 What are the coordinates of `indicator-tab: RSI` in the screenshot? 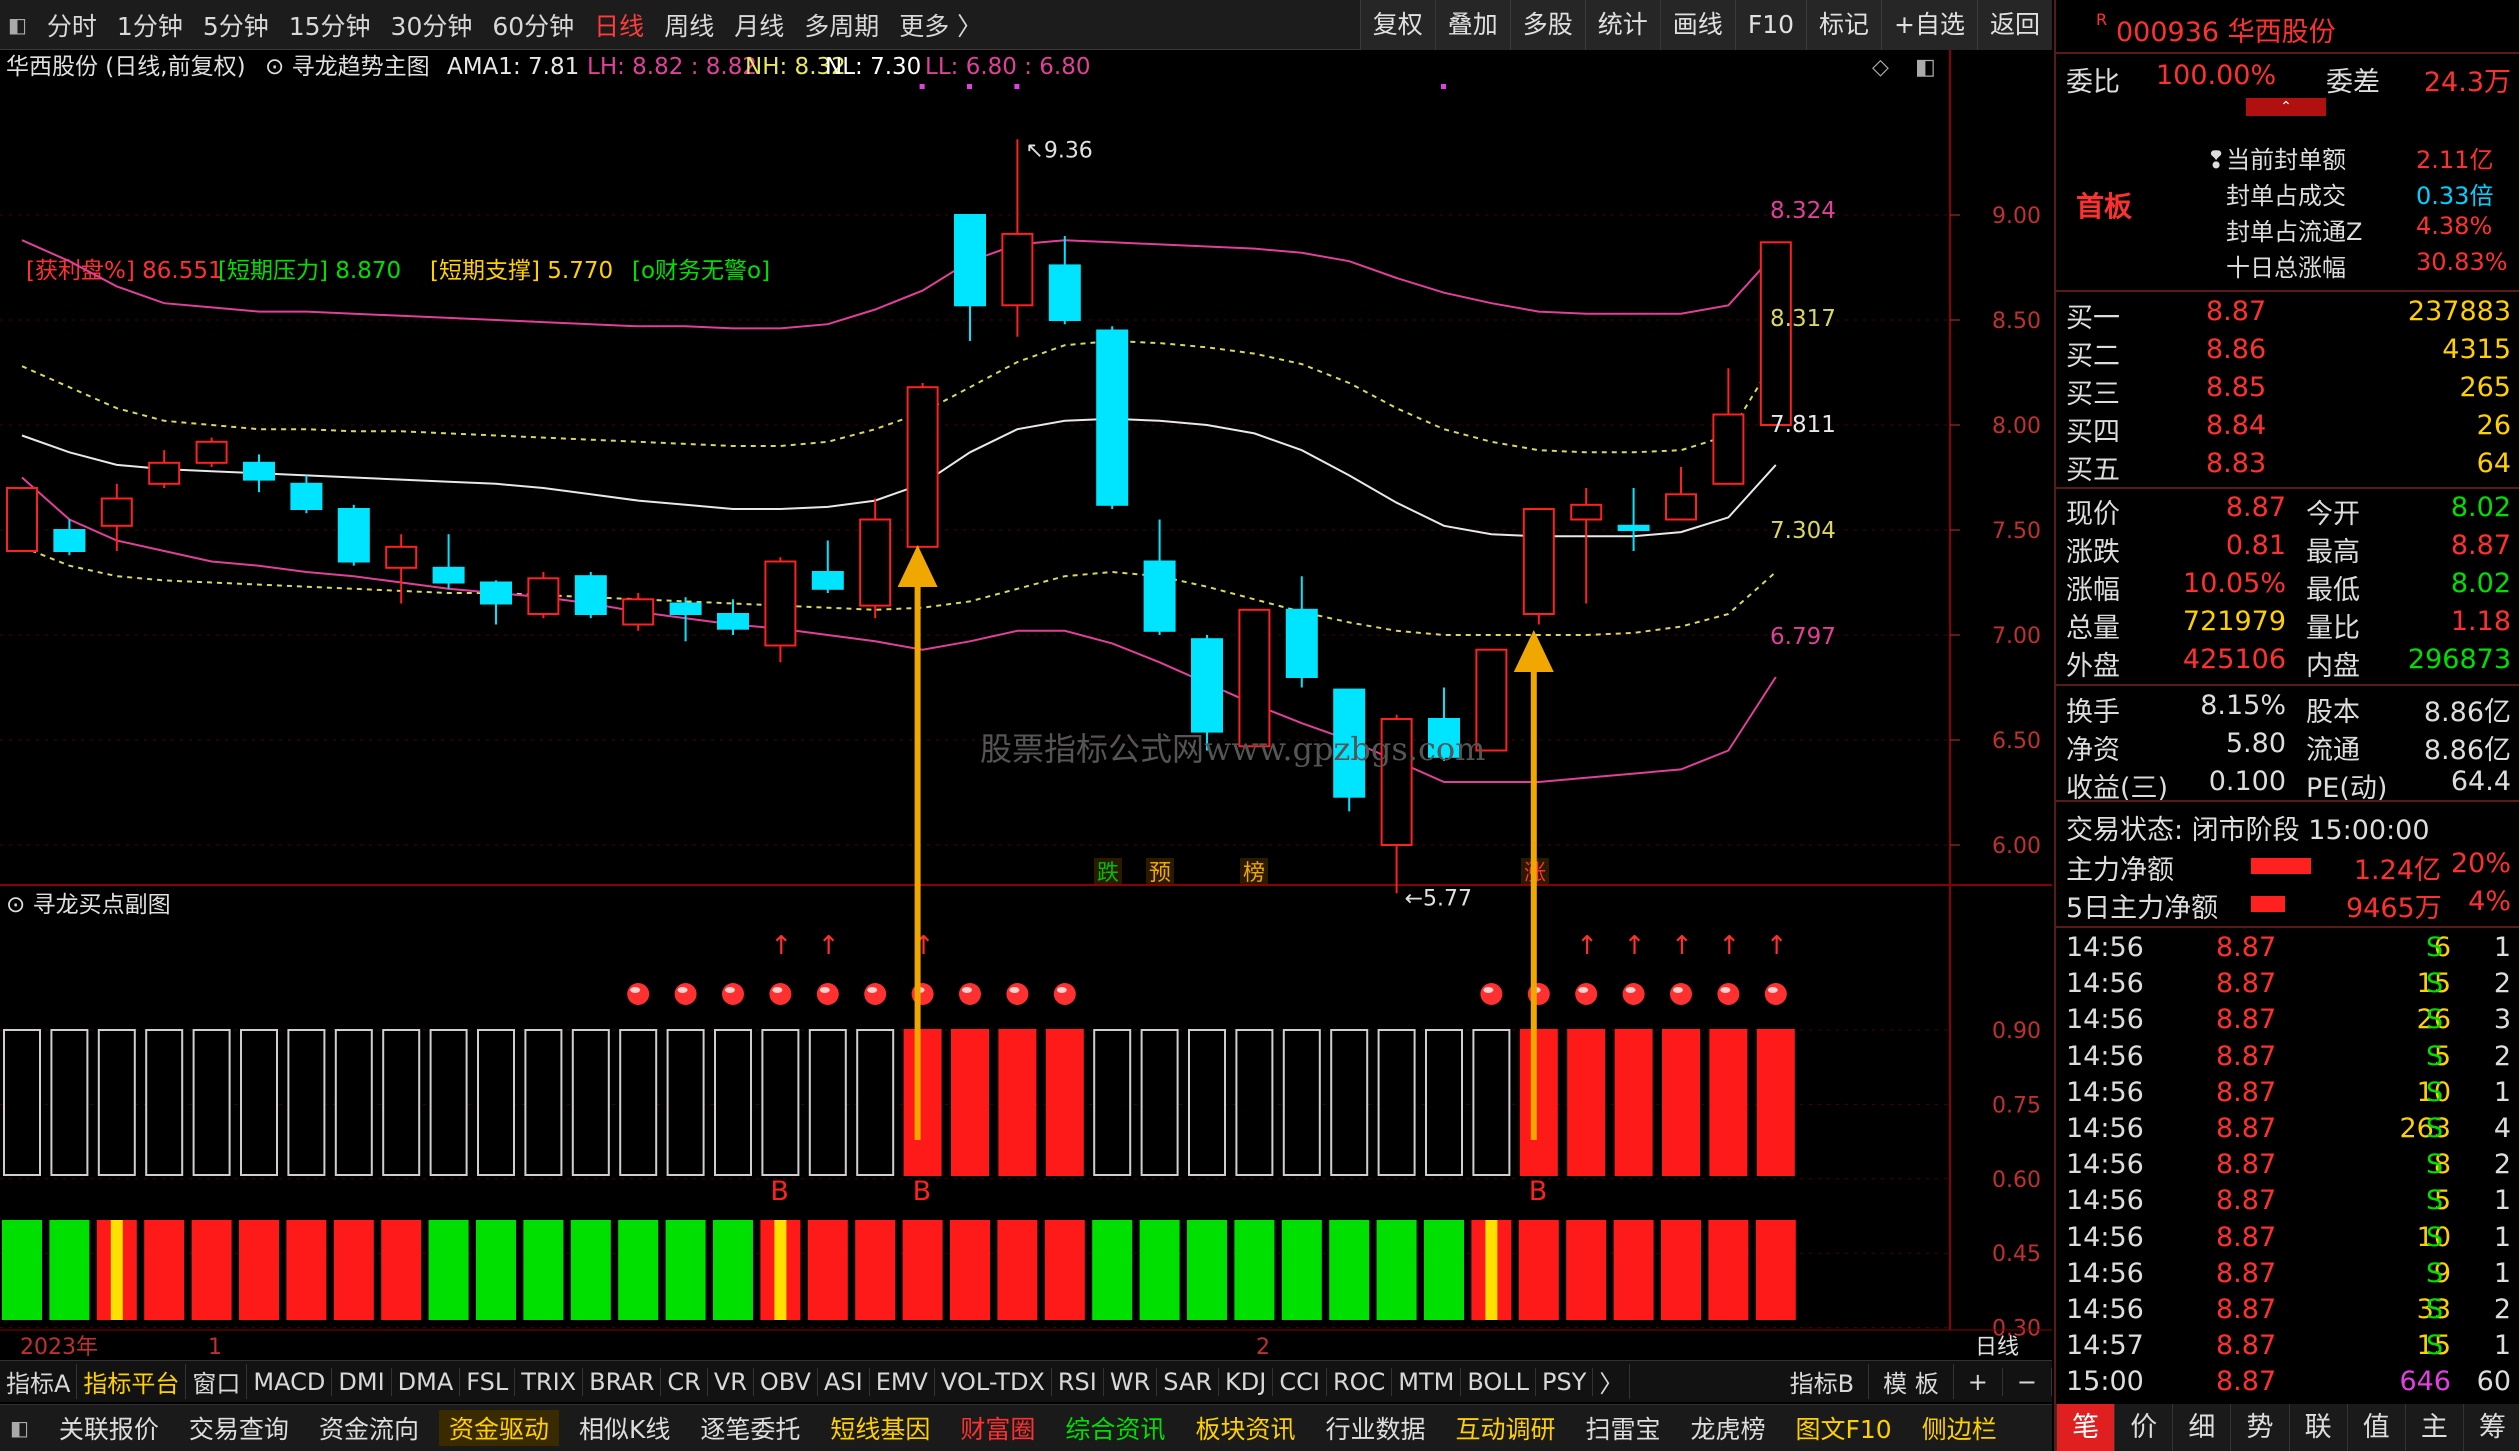 It's located at (1078, 1381).